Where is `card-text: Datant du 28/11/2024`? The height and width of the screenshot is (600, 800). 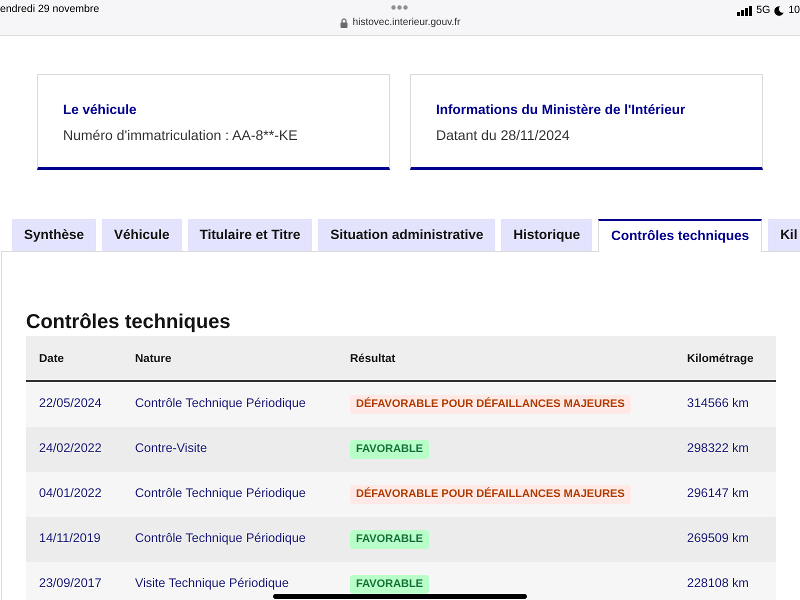
card-text: Datant du 28/11/2024 is located at coordinates (503, 135).